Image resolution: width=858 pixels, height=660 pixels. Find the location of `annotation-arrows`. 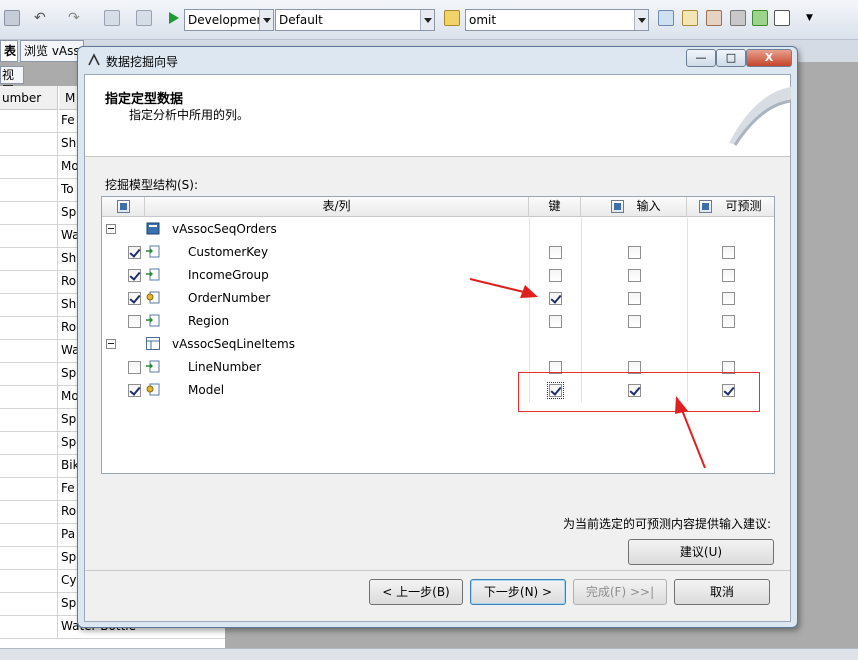

annotation-arrows is located at coordinates (587, 373).